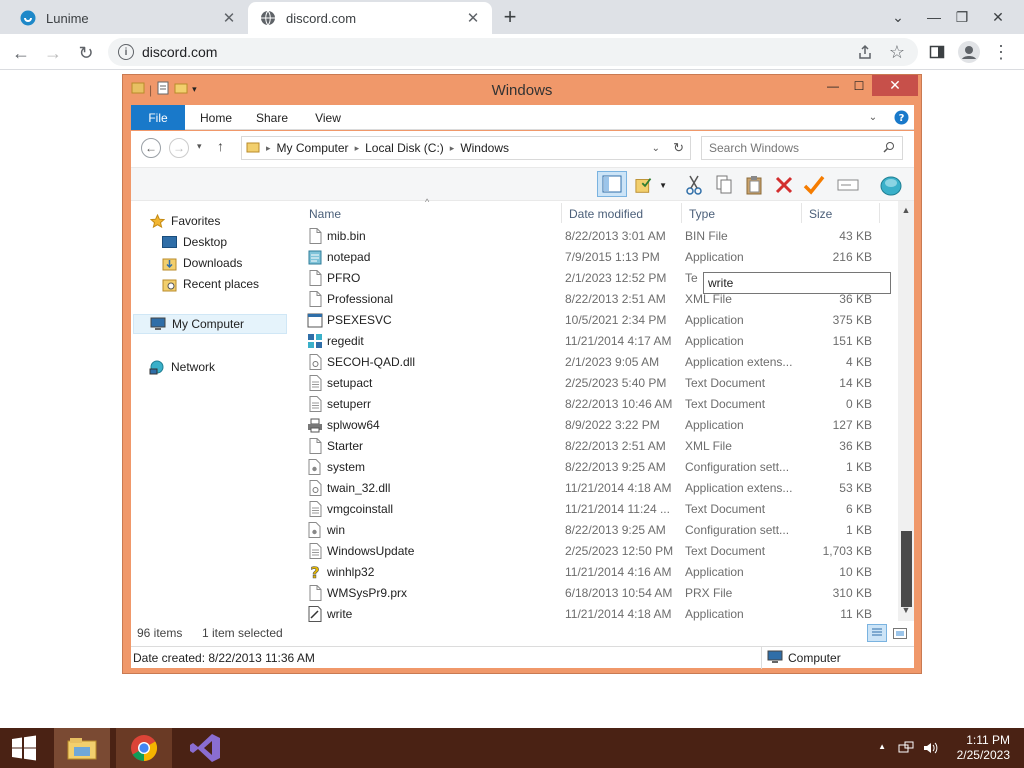 The width and height of the screenshot is (1024, 768). Describe the element at coordinates (901, 117) in the screenshot. I see `help-icon: ?` at that location.